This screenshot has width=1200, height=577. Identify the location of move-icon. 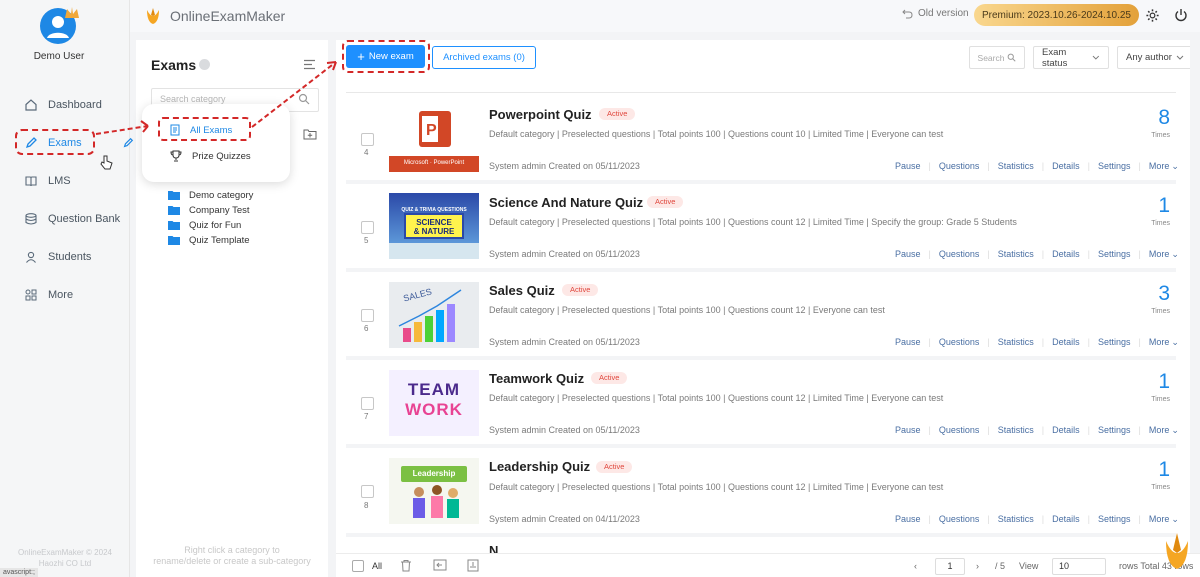
(440, 565).